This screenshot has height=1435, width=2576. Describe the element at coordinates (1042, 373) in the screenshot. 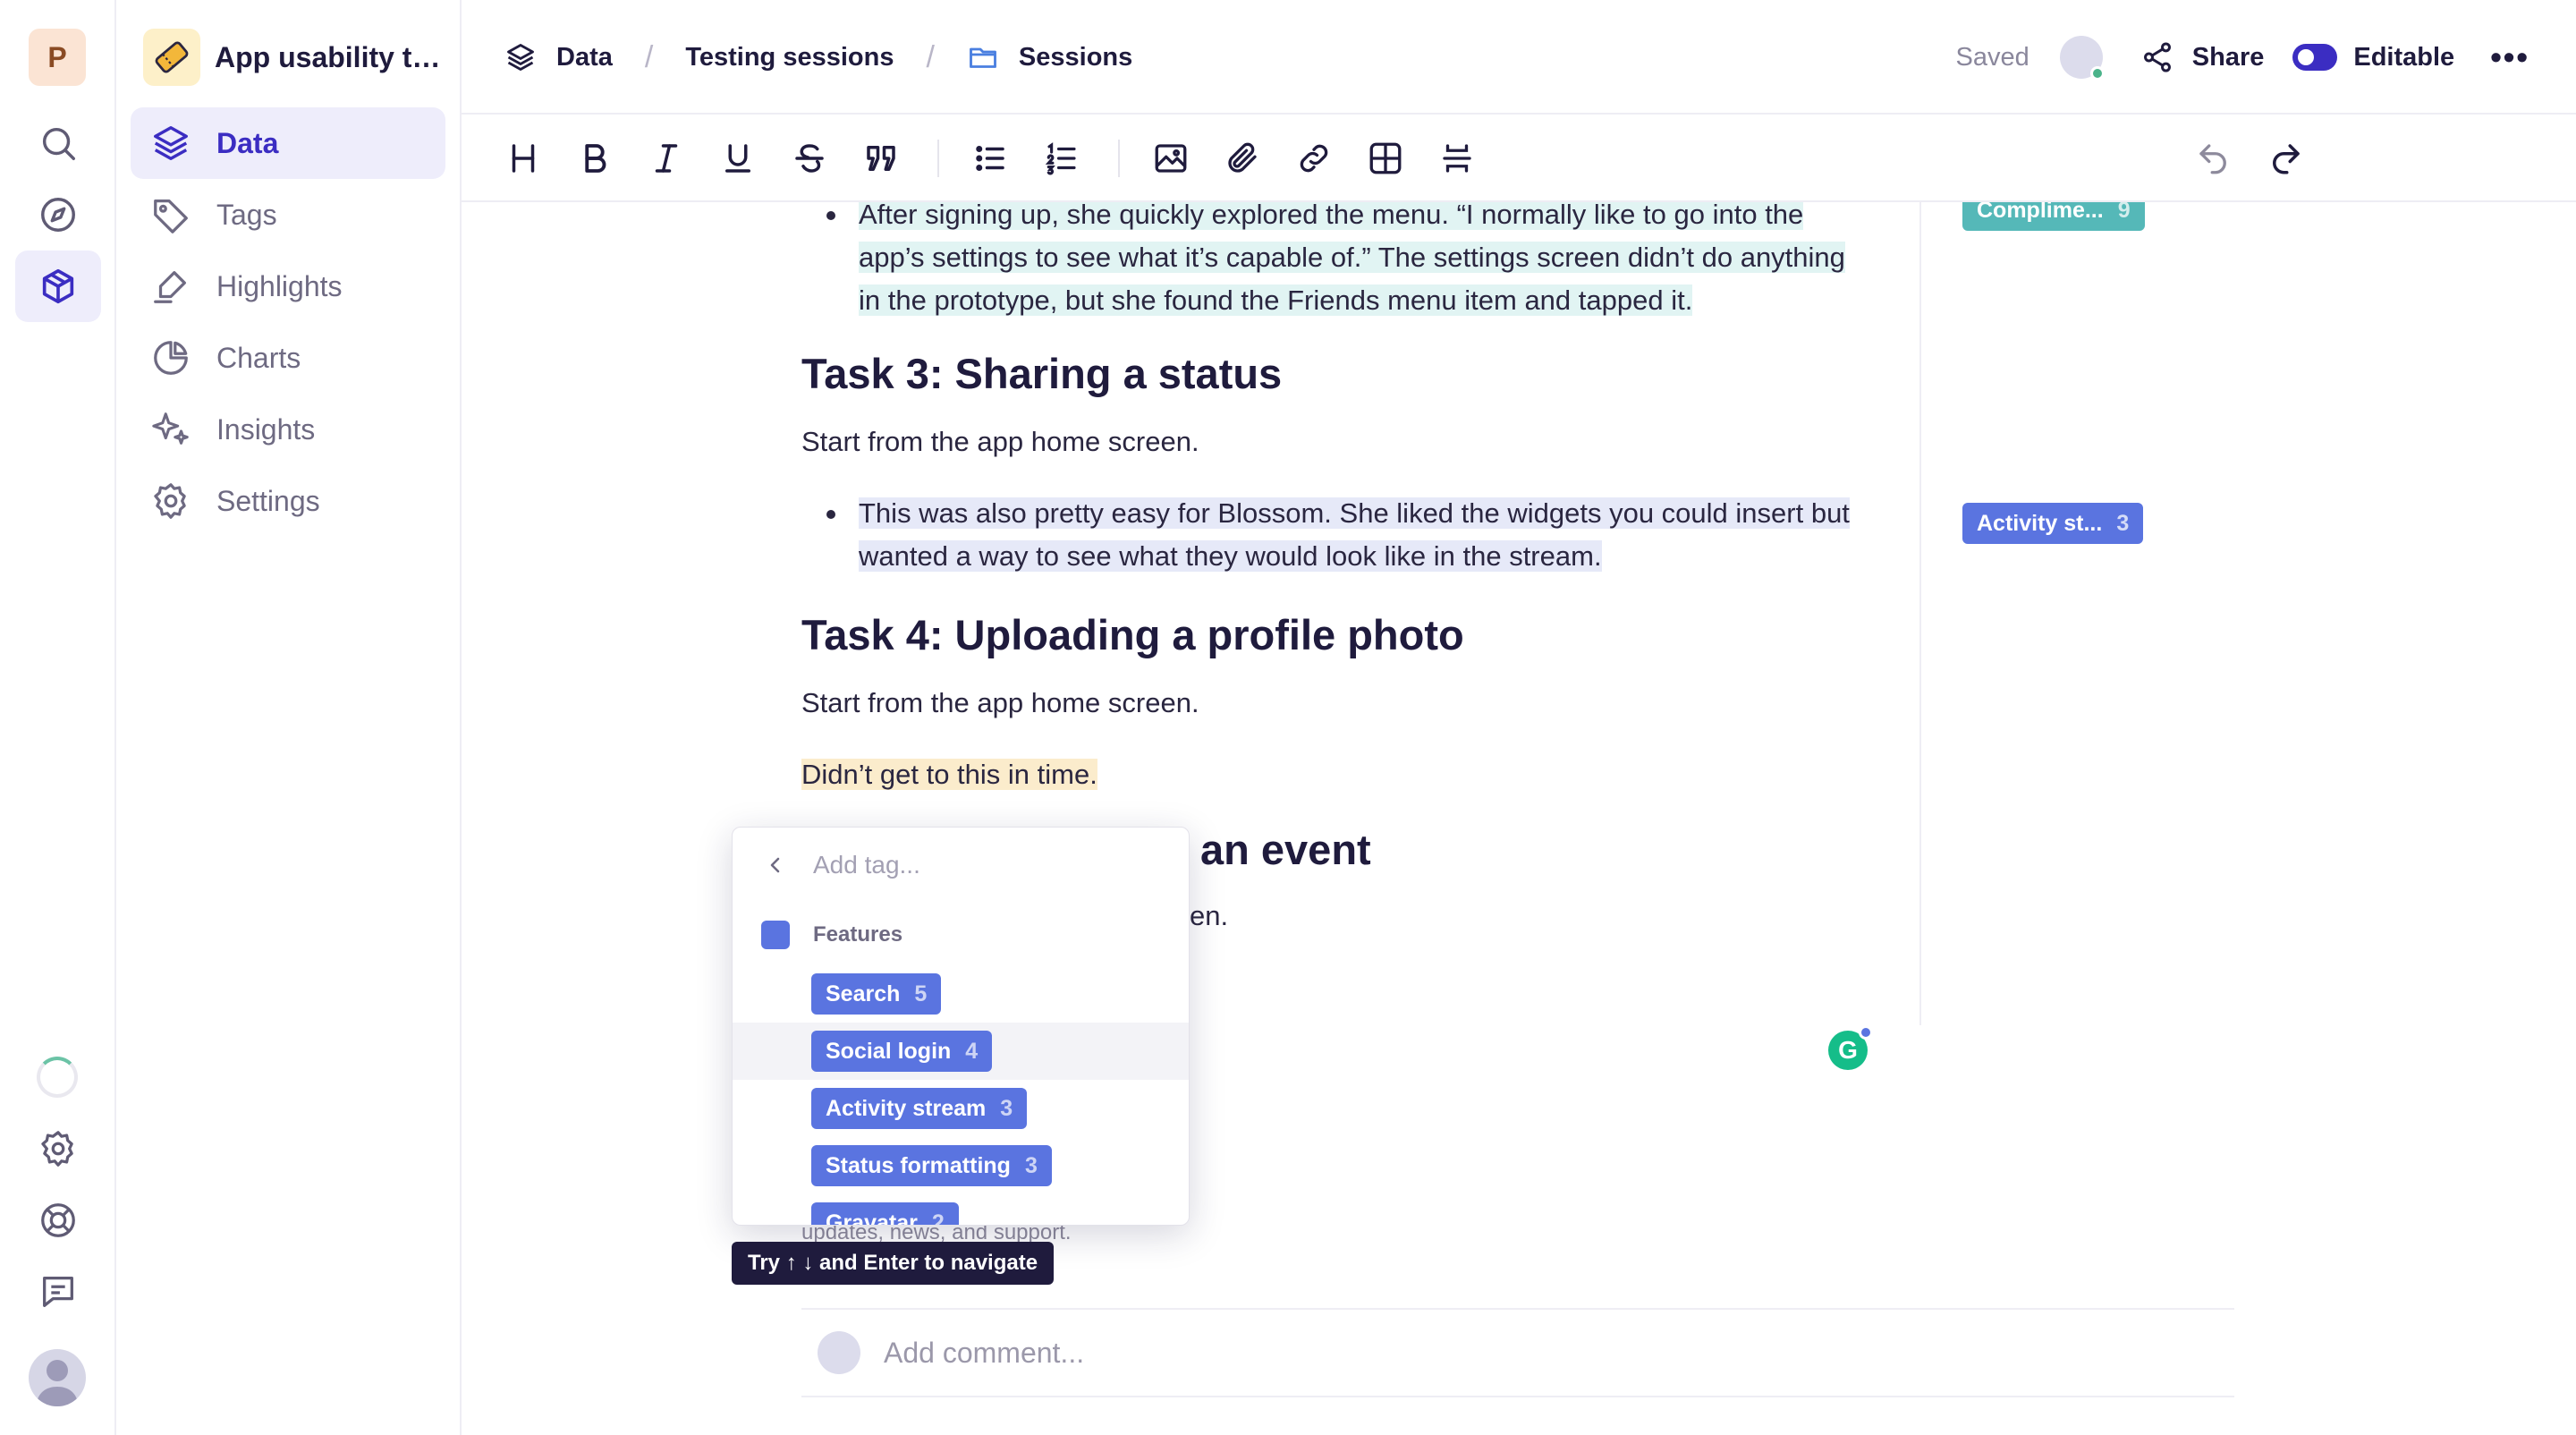

I see `section-heading: Task 3: Sharing a status` at that location.